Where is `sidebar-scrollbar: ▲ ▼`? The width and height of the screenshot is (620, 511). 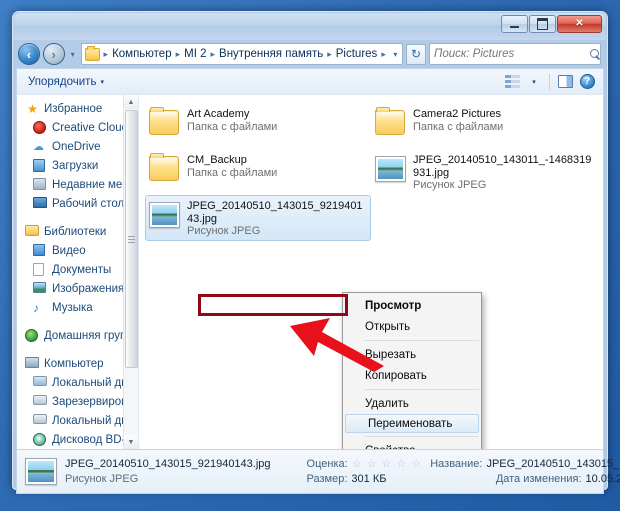 sidebar-scrollbar: ▲ ▼ is located at coordinates (130, 272).